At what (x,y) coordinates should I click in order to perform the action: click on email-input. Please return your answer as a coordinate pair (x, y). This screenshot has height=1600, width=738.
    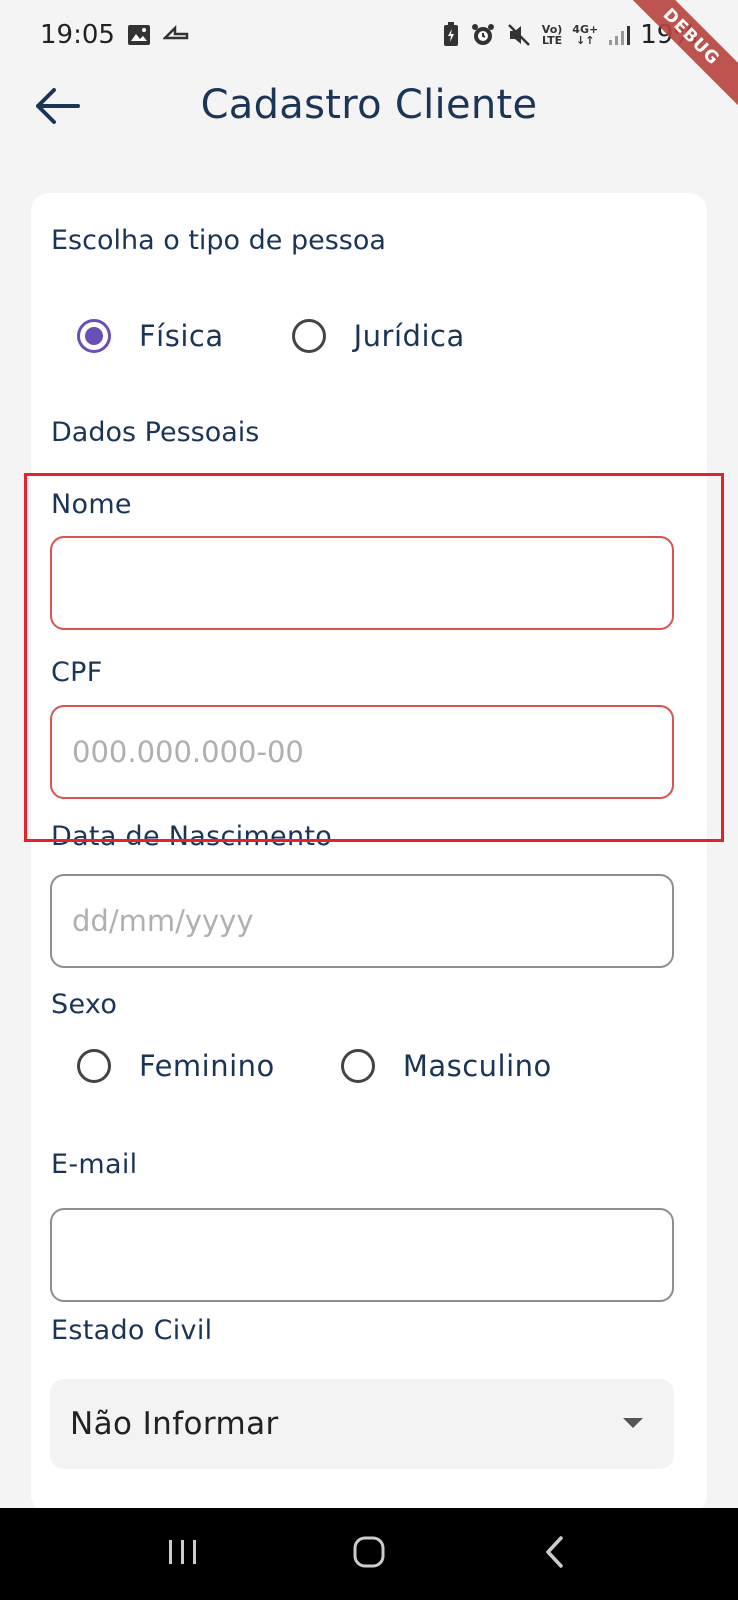
    Looking at the image, I should click on (362, 1255).